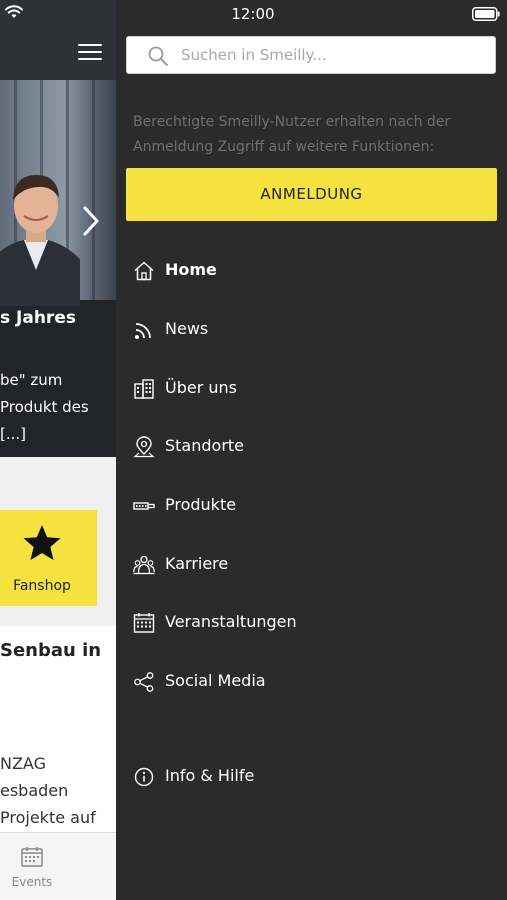 The width and height of the screenshot is (507, 900). What do you see at coordinates (144, 777) in the screenshot?
I see `info-icon` at bounding box center [144, 777].